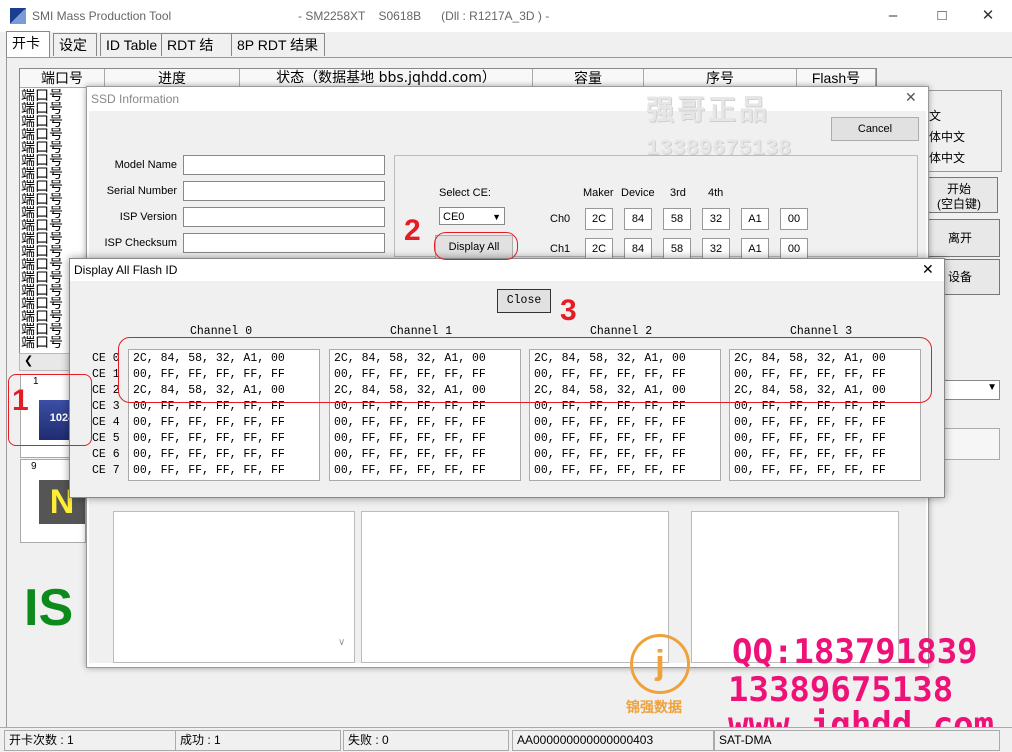 The width and height of the screenshot is (1012, 752). Describe the element at coordinates (28, 44) in the screenshot. I see `tab-open-card: 开卡` at that location.